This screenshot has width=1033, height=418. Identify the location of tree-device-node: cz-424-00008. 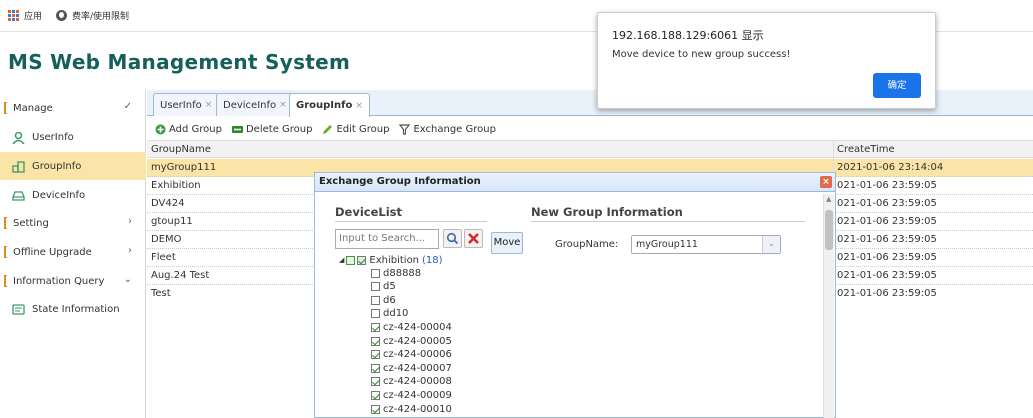
(411, 382).